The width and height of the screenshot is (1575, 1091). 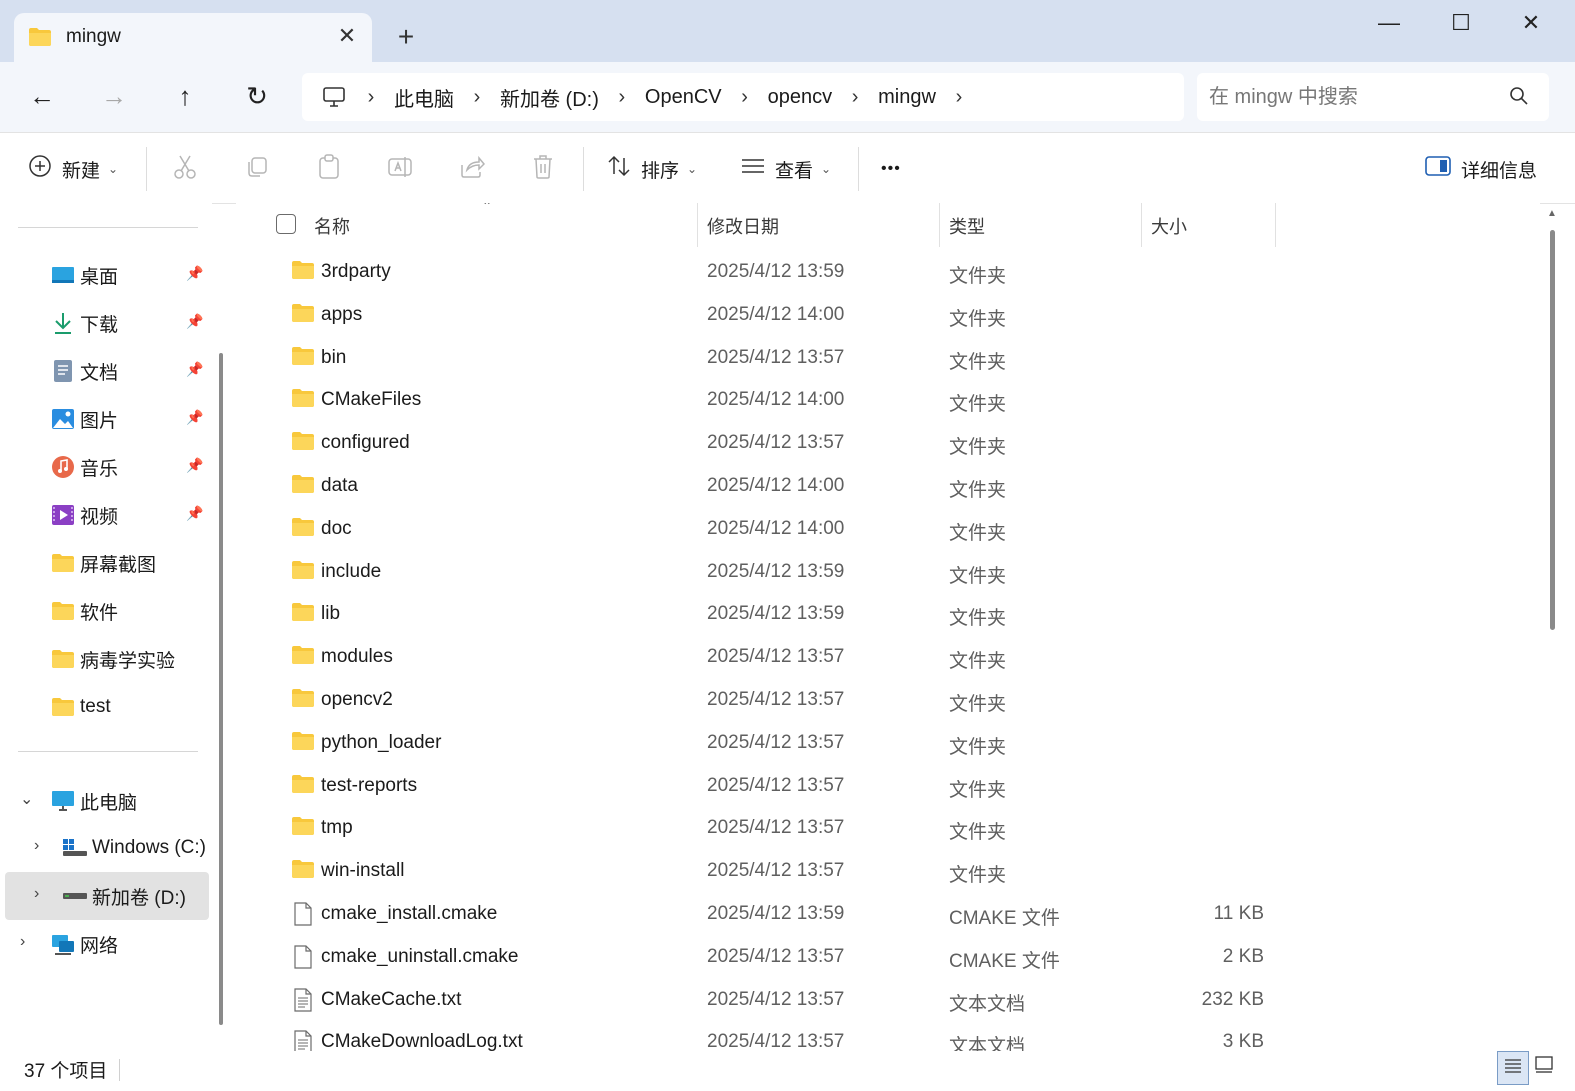 I want to click on share-button, so click(x=472, y=169).